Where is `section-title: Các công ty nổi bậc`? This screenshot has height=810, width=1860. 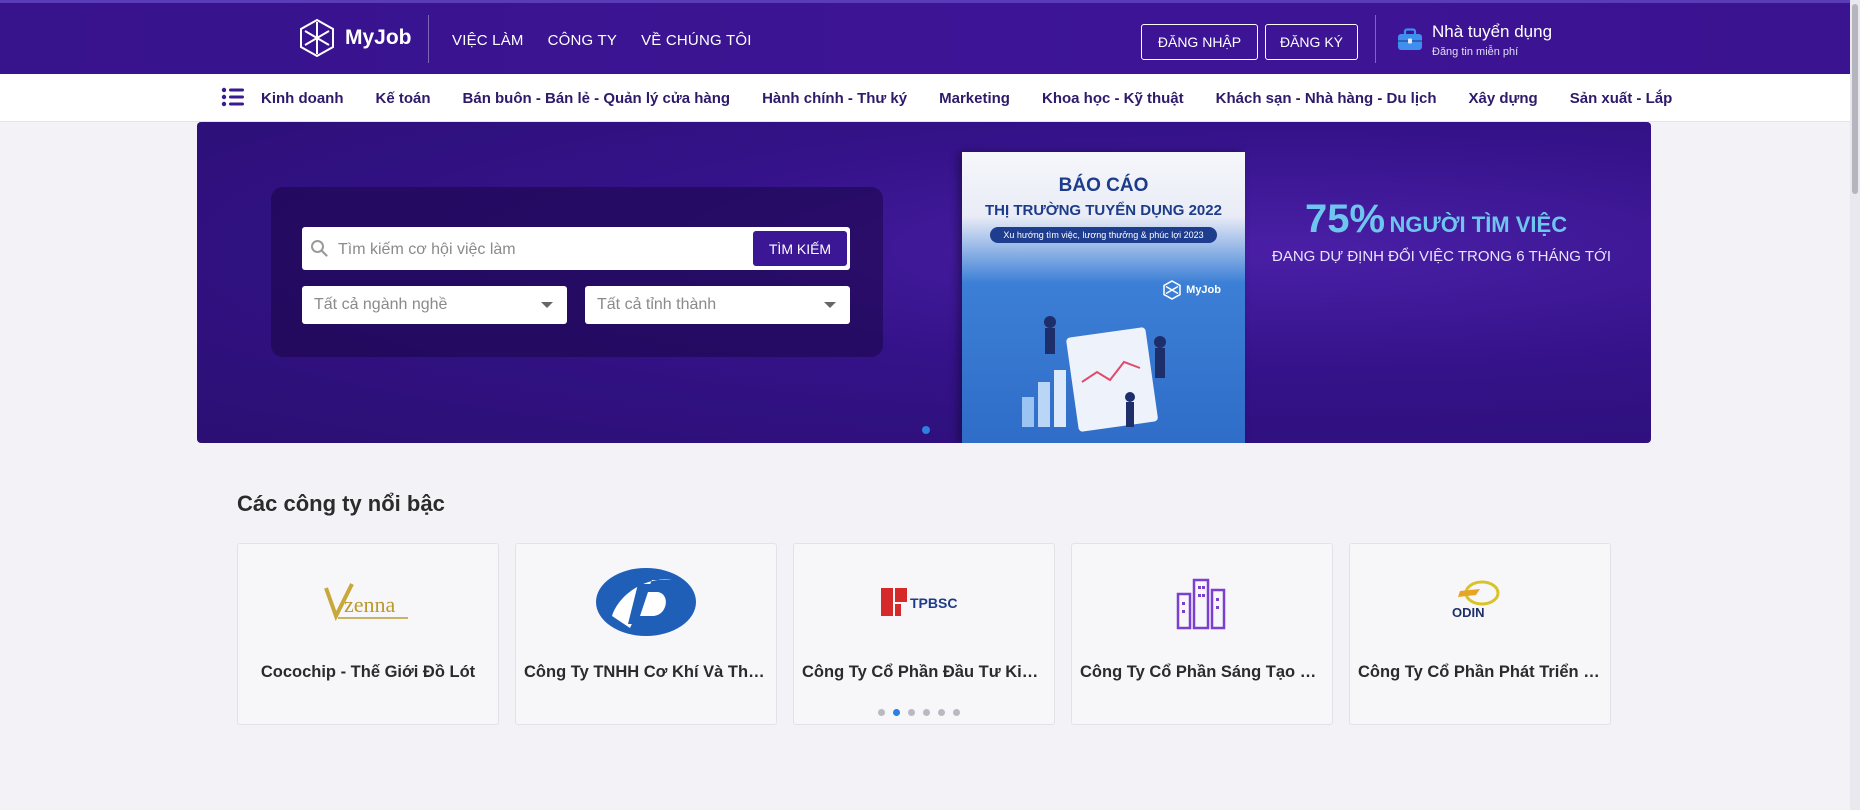
section-title: Các công ty nổi bậc is located at coordinates (341, 503).